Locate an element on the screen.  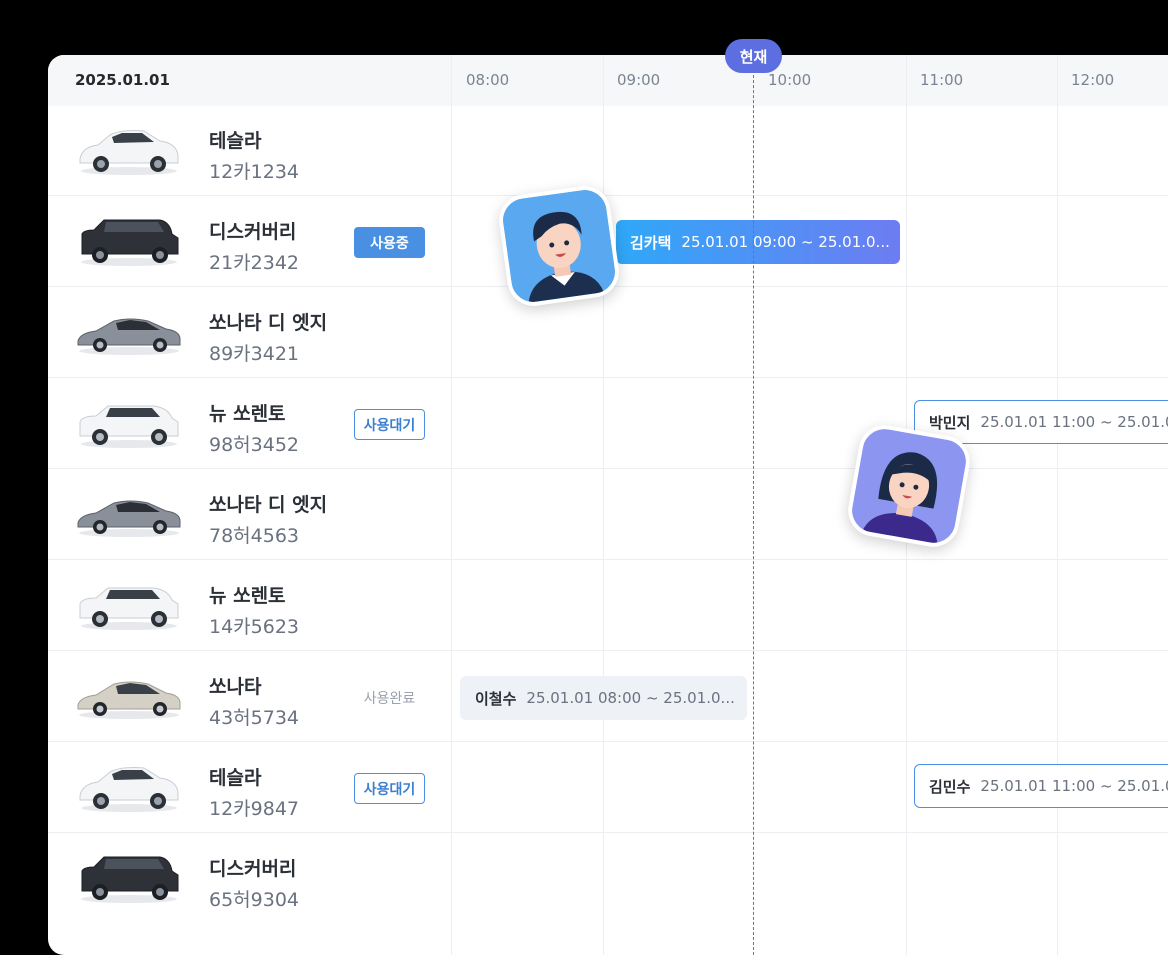
vehicle-row: 쏘나타 디 엣지 89카3421 is located at coordinates (249, 332).